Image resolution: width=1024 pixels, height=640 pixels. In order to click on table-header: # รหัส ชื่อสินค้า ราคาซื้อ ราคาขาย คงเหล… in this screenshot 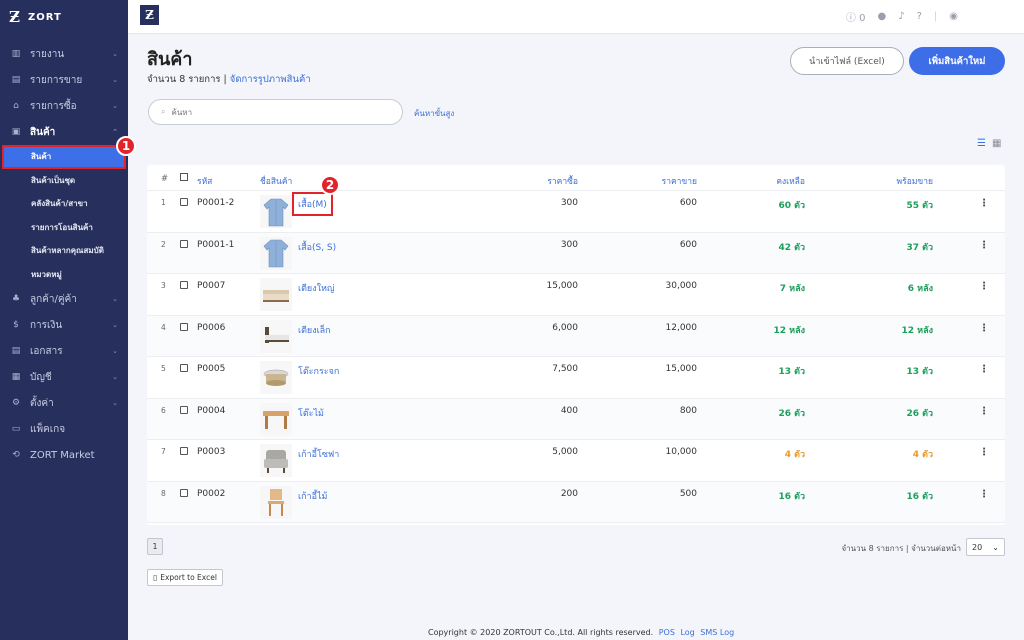, I will do `click(576, 178)`.